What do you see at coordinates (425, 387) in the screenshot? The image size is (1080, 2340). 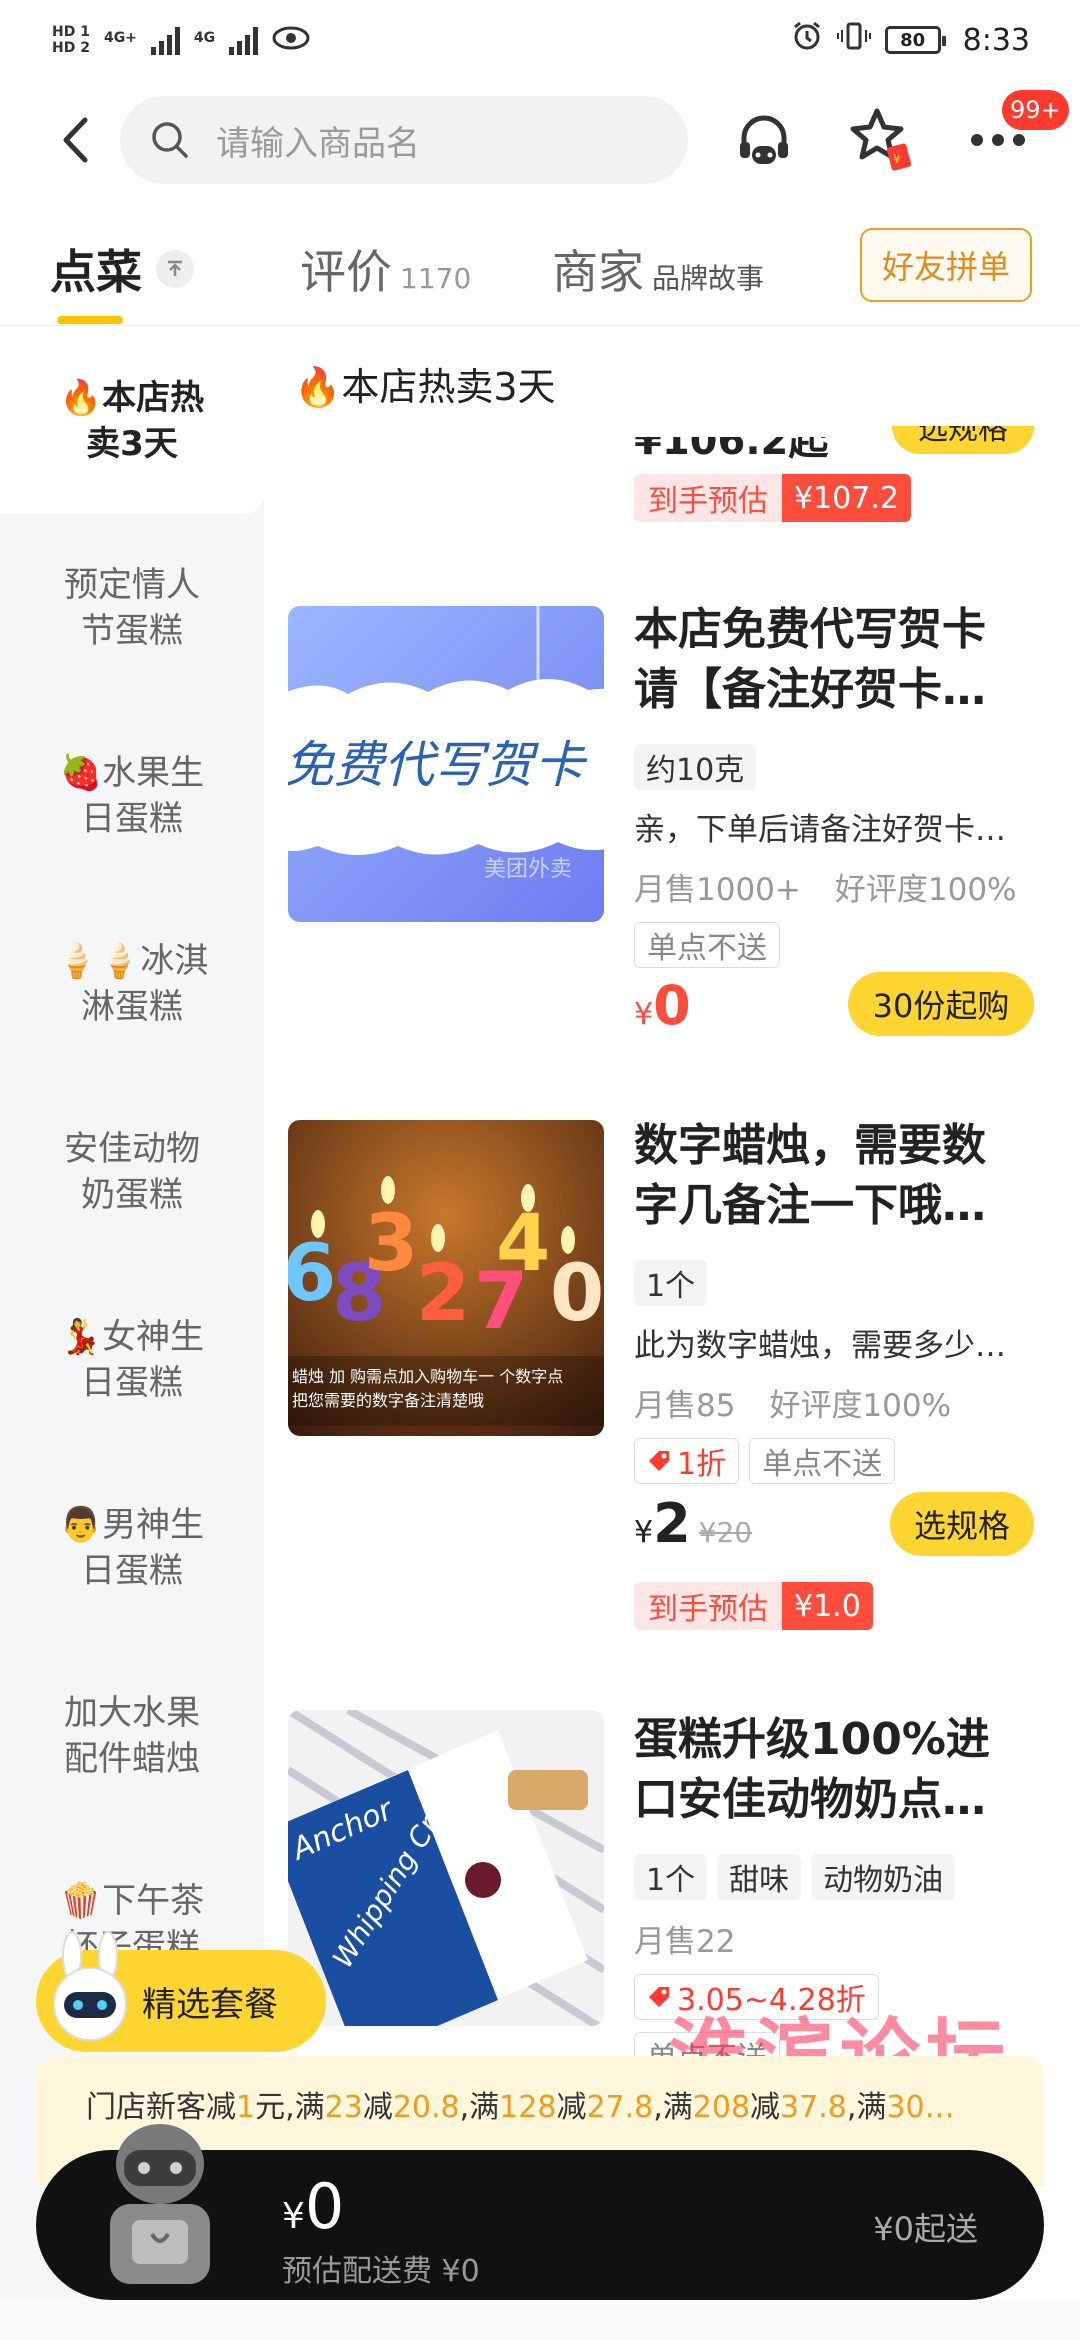 I see `section-title: 🔥本店热卖3天` at bounding box center [425, 387].